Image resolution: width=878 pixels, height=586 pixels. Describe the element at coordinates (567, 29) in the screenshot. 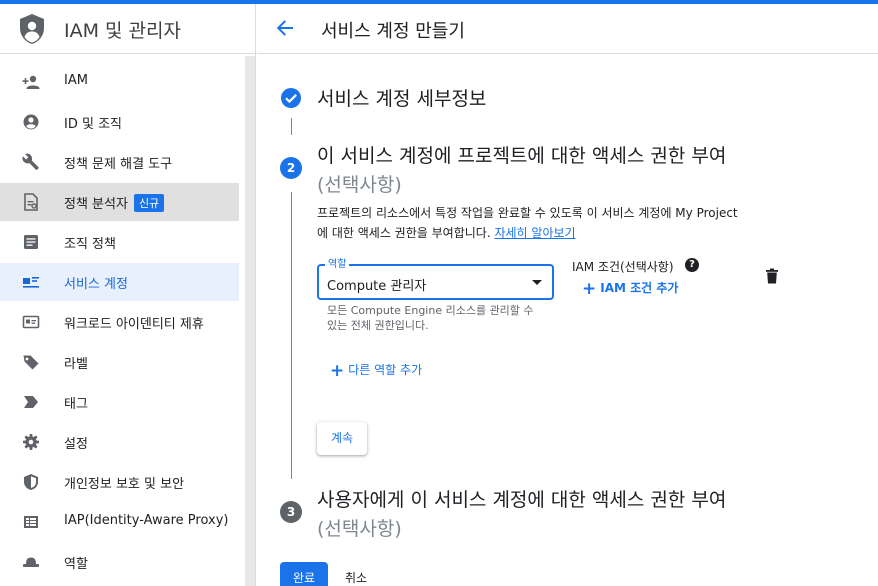

I see `page-header: 서비스 계정 만들기` at that location.